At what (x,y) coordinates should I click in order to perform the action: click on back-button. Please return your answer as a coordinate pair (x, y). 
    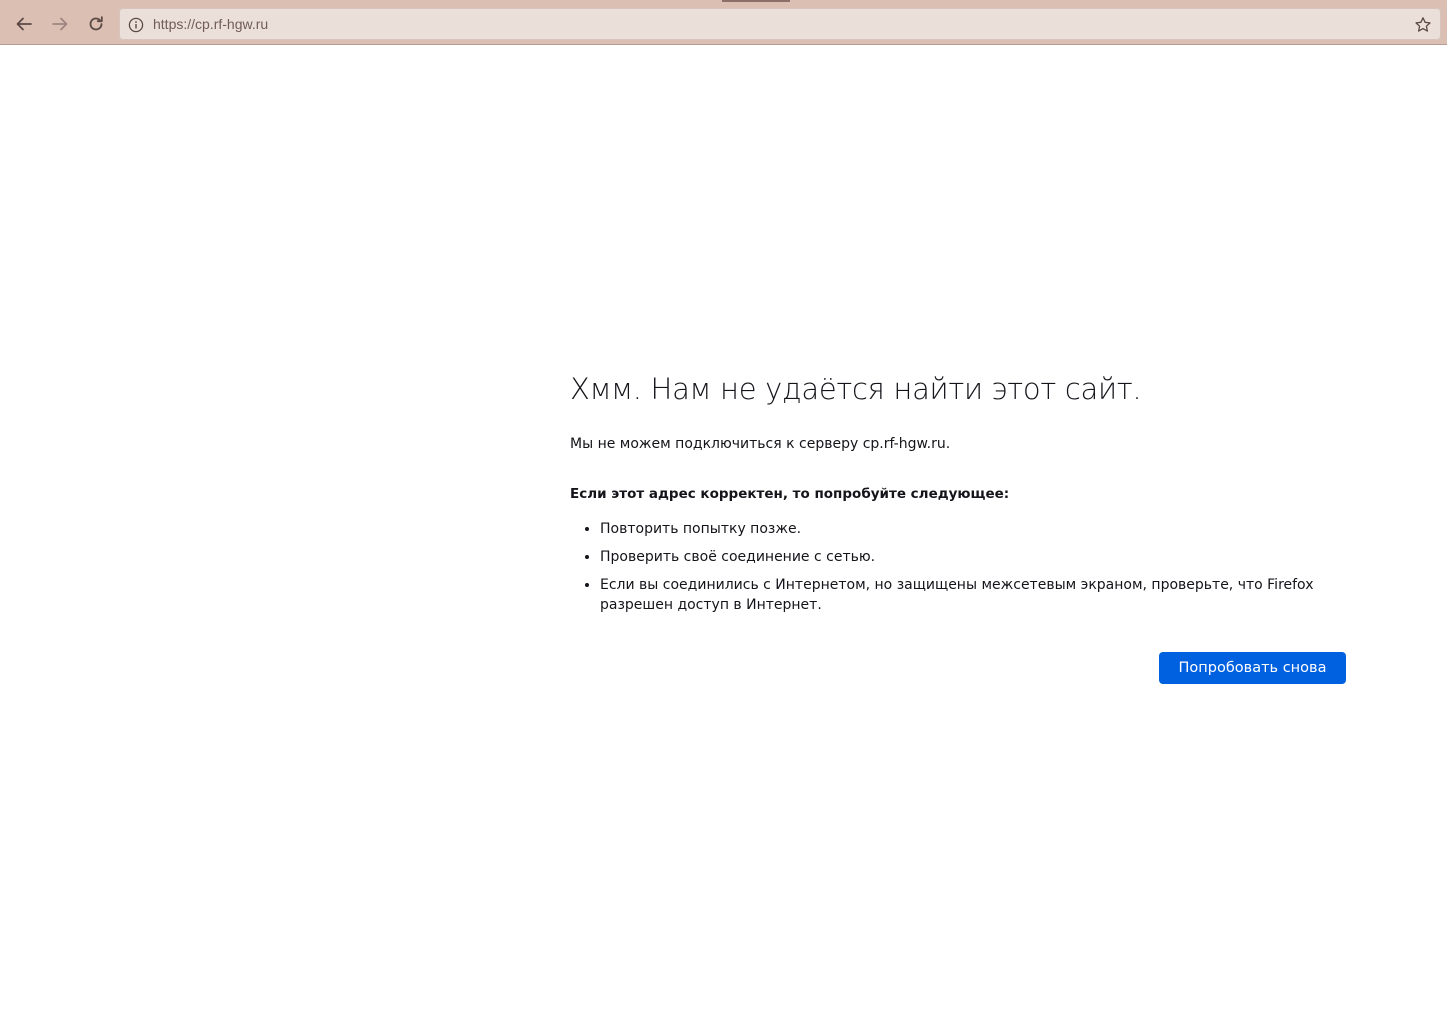
    Looking at the image, I should click on (24, 24).